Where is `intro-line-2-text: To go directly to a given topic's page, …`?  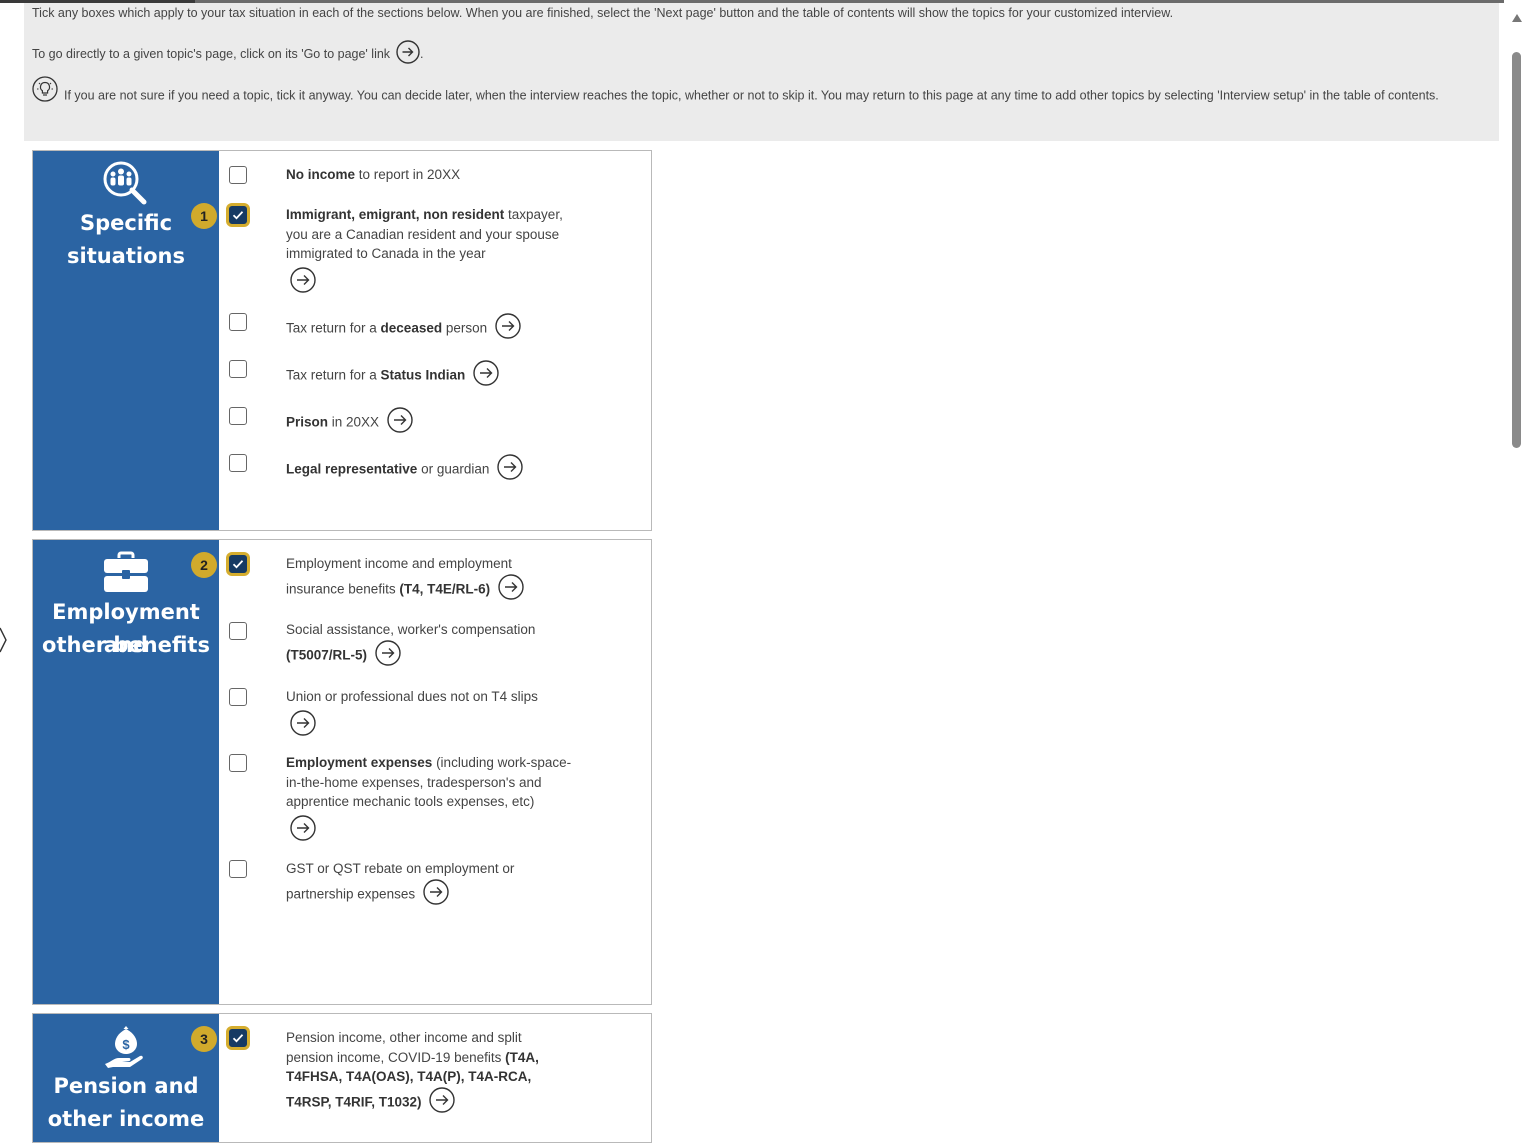
intro-line-2-text: To go directly to a given topic's page, … is located at coordinates (211, 53).